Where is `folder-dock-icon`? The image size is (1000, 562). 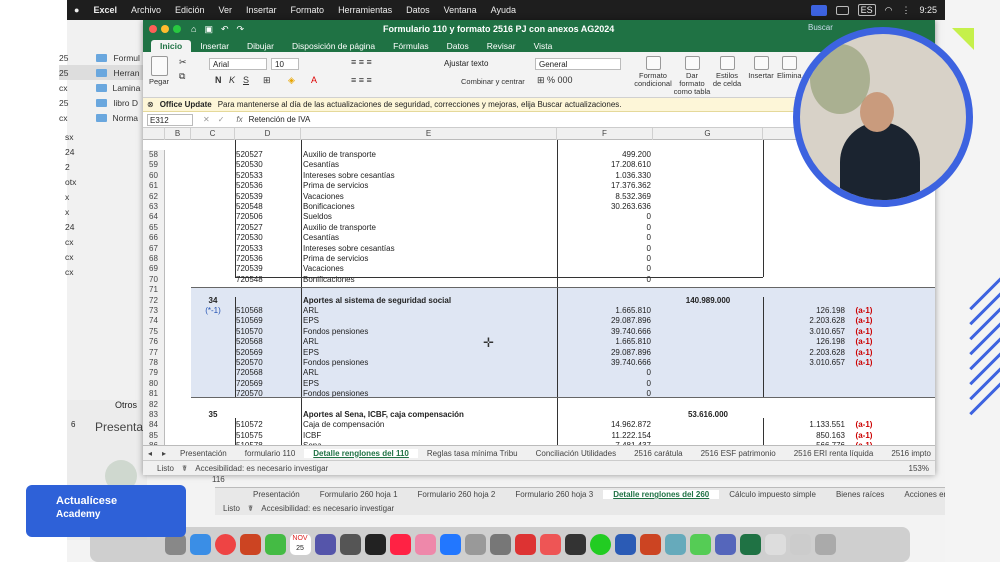 folder-dock-icon is located at coordinates (800, 544).